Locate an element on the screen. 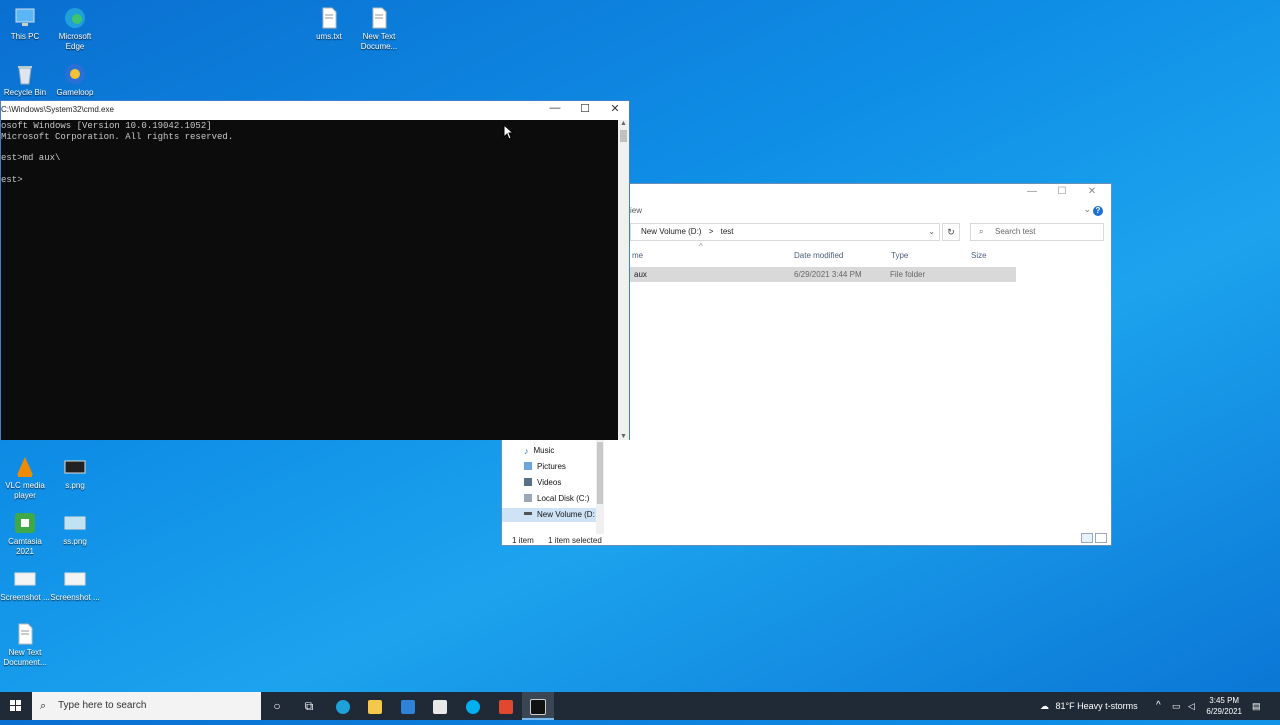 The image size is (1280, 725). search-input: ⌕ Search test is located at coordinates (1037, 232).